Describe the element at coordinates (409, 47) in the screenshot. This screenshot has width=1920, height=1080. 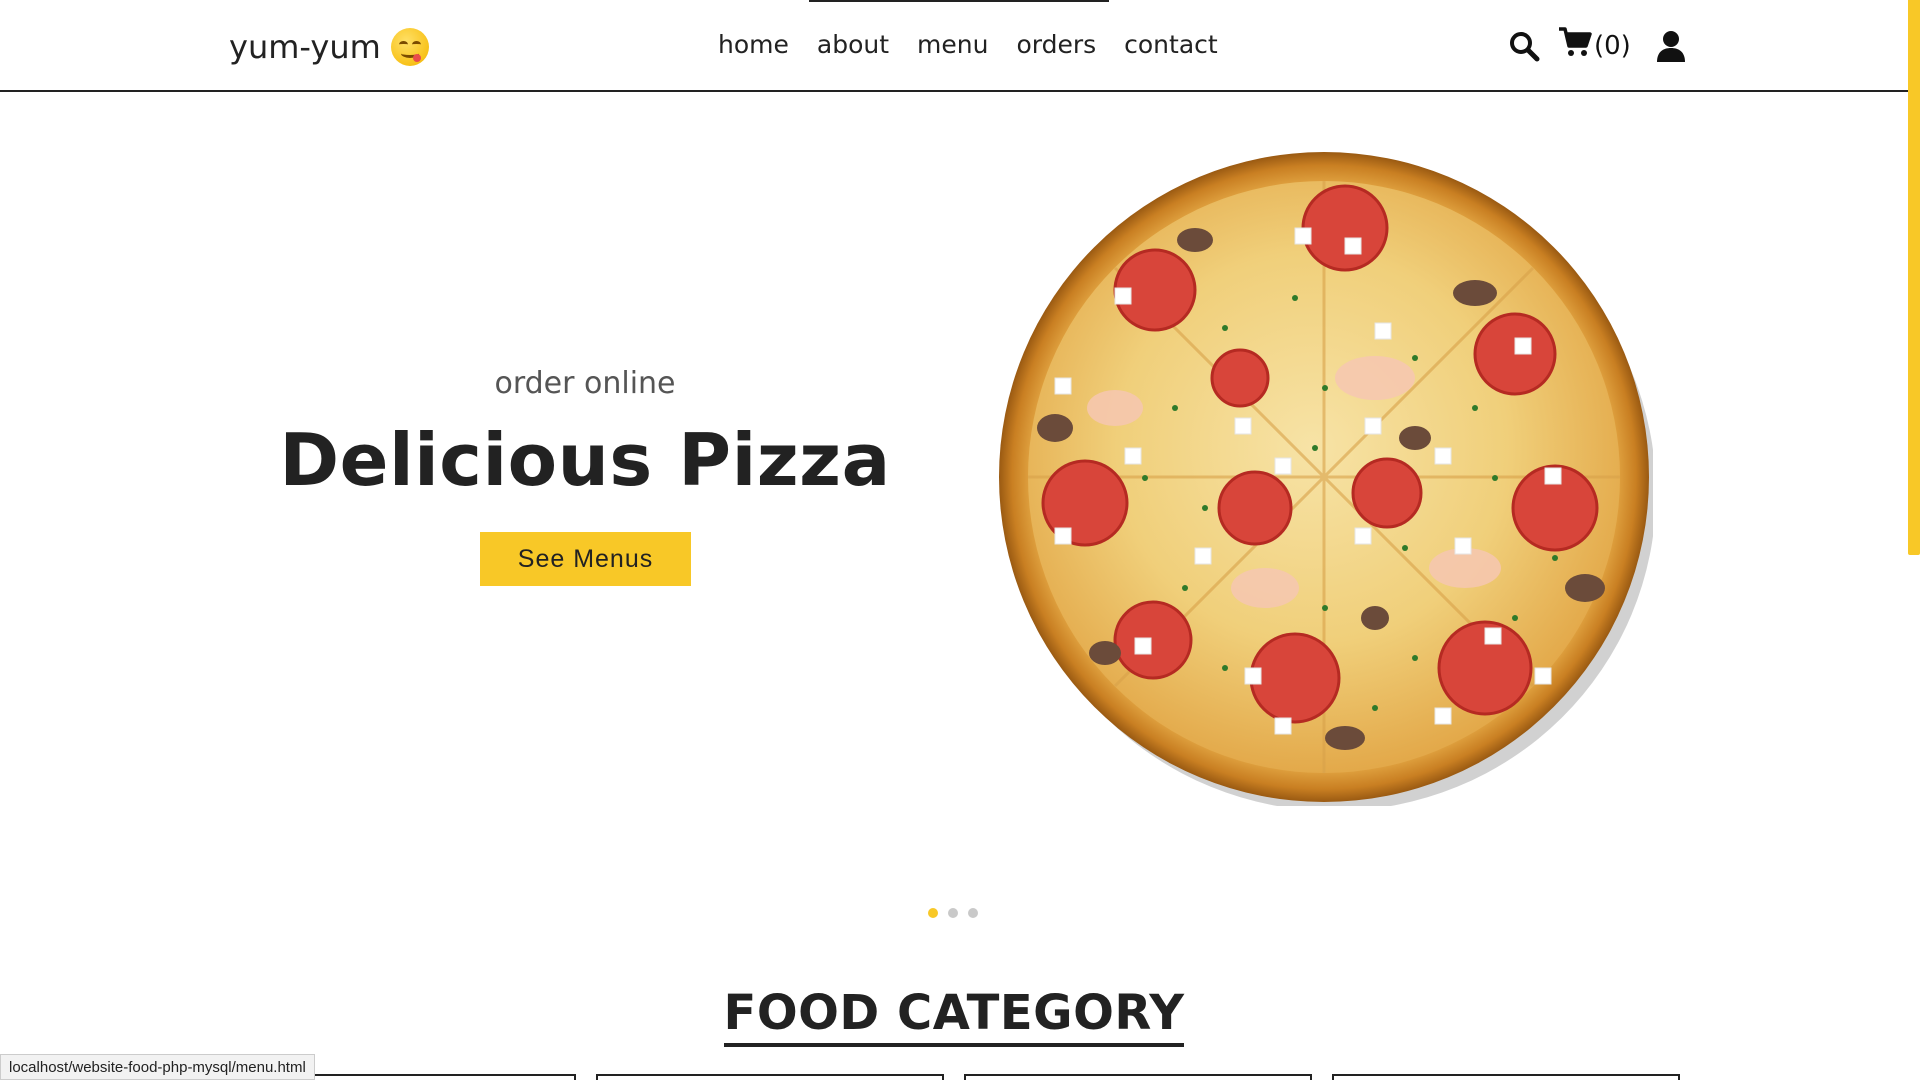
I see `smiling-emoji-icon` at that location.